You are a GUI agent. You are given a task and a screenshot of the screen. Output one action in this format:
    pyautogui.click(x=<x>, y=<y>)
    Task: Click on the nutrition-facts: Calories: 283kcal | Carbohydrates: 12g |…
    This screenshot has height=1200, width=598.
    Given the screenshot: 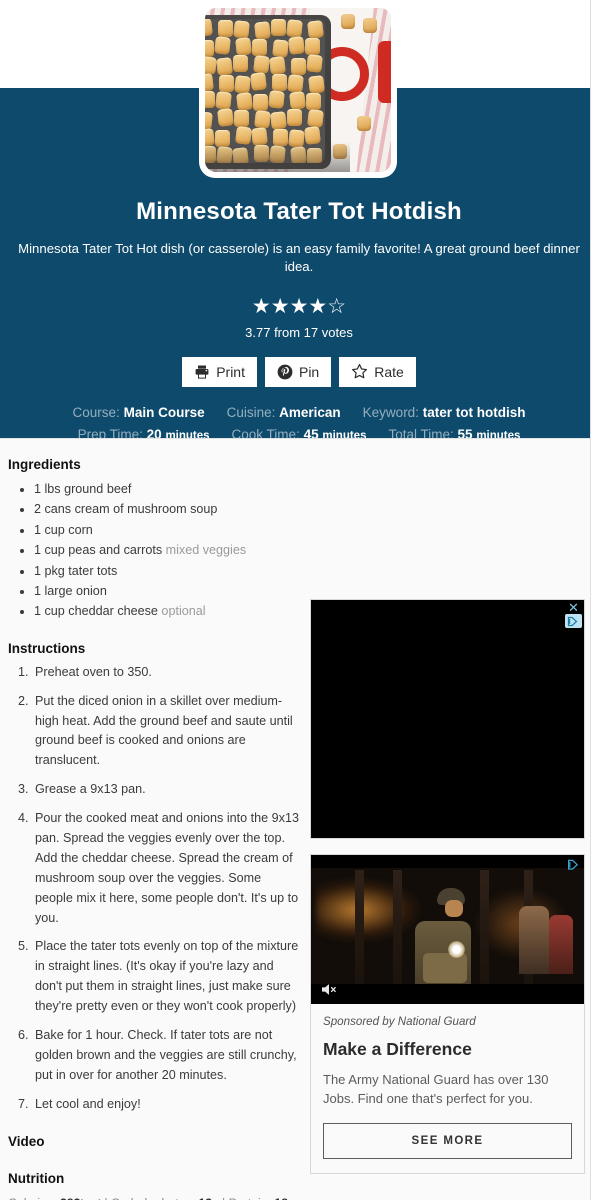 What is the action you would take?
    pyautogui.click(x=153, y=1196)
    